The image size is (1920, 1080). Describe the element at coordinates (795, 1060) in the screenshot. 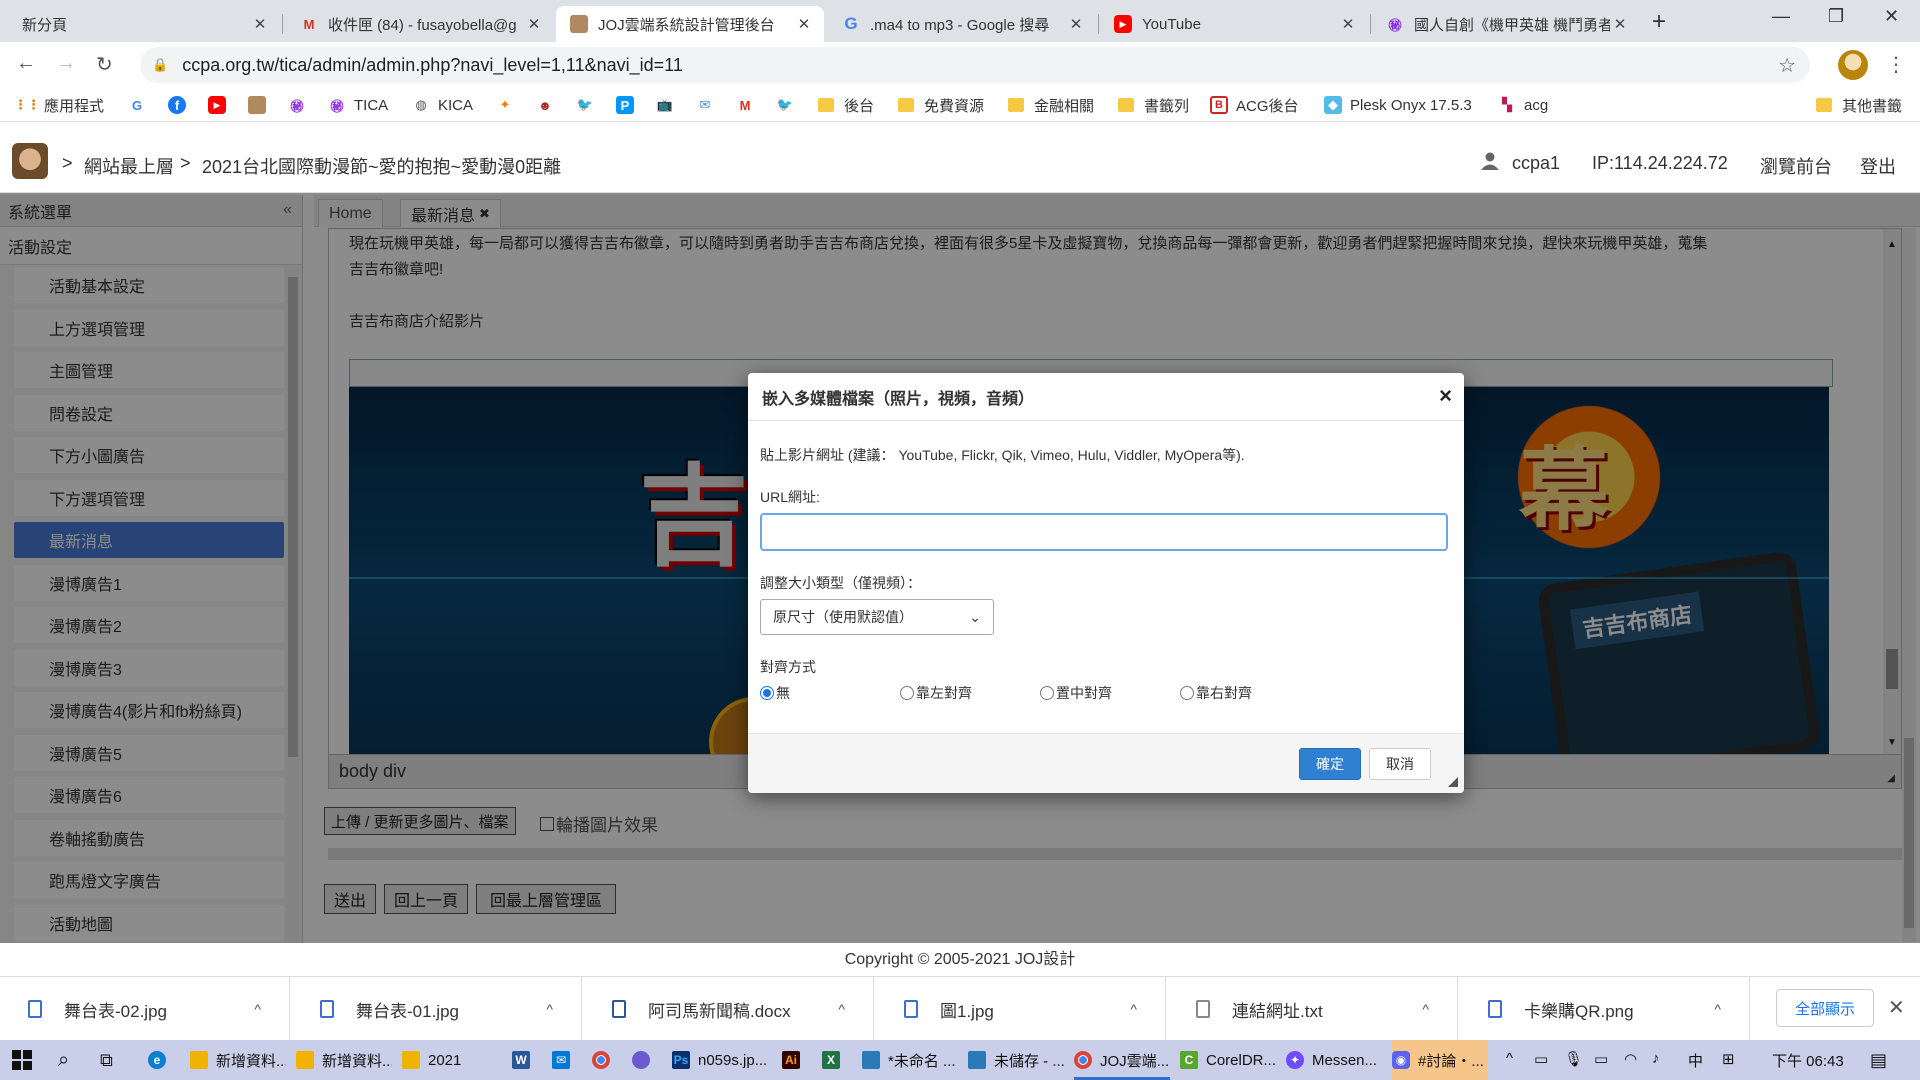

I see `taskbar-app: Ai` at that location.